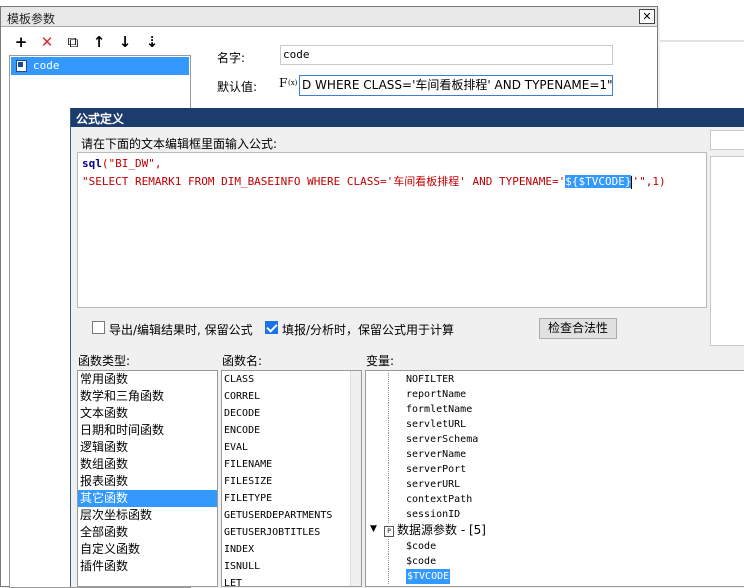 This screenshot has height=588, width=744. Describe the element at coordinates (598, 181) in the screenshot. I see `formula-selected-param: ${$TVCODE}` at that location.